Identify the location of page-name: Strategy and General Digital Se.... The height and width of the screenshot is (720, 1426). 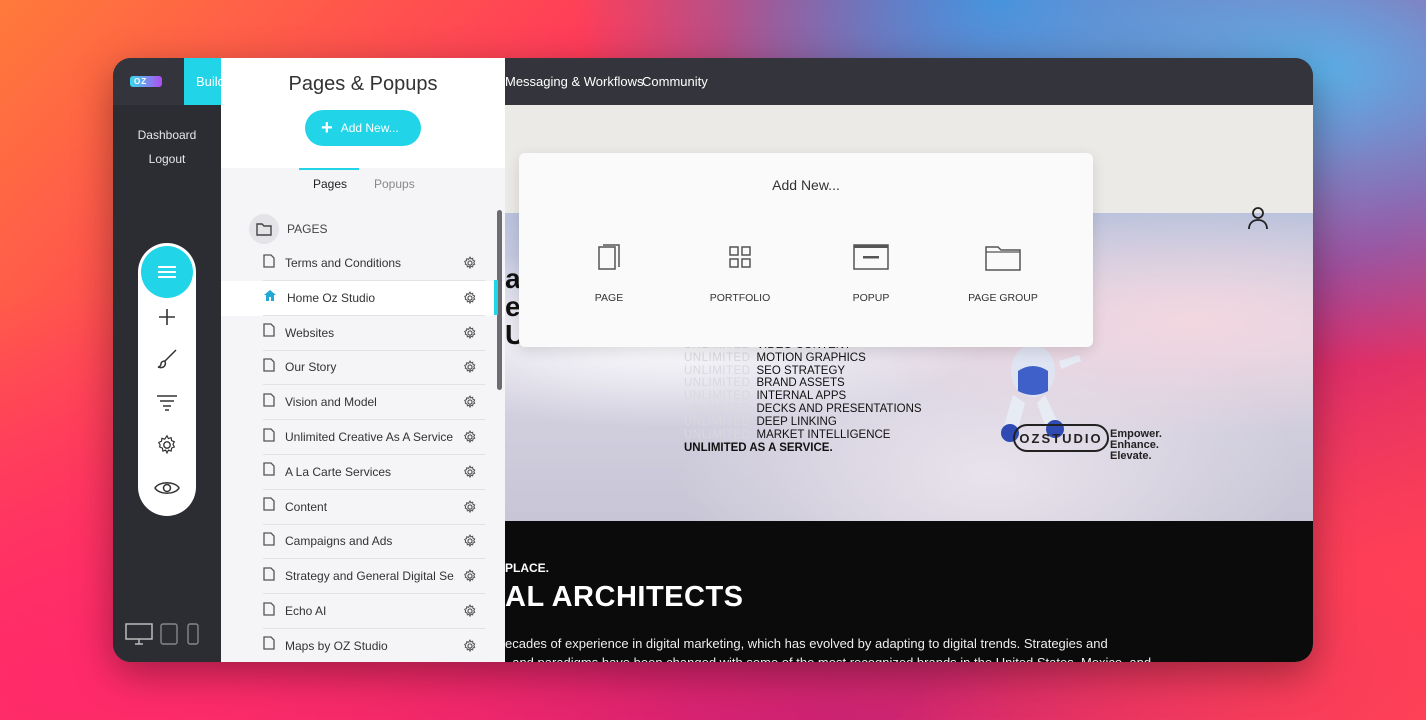
(370, 576).